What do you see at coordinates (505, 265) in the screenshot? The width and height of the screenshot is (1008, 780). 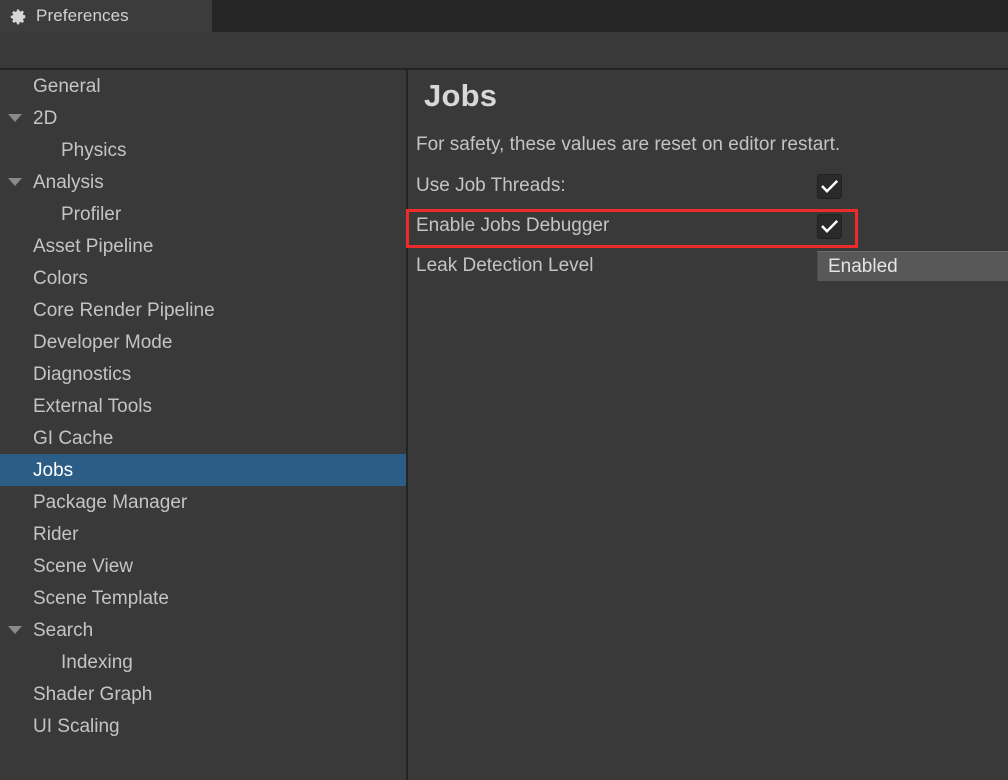 I see `row-label: Leak Detection Level` at bounding box center [505, 265].